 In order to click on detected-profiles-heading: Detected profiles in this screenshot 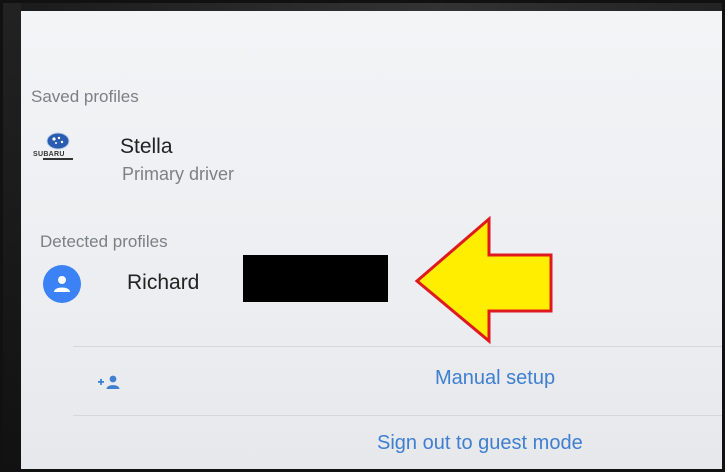, I will do `click(104, 241)`.